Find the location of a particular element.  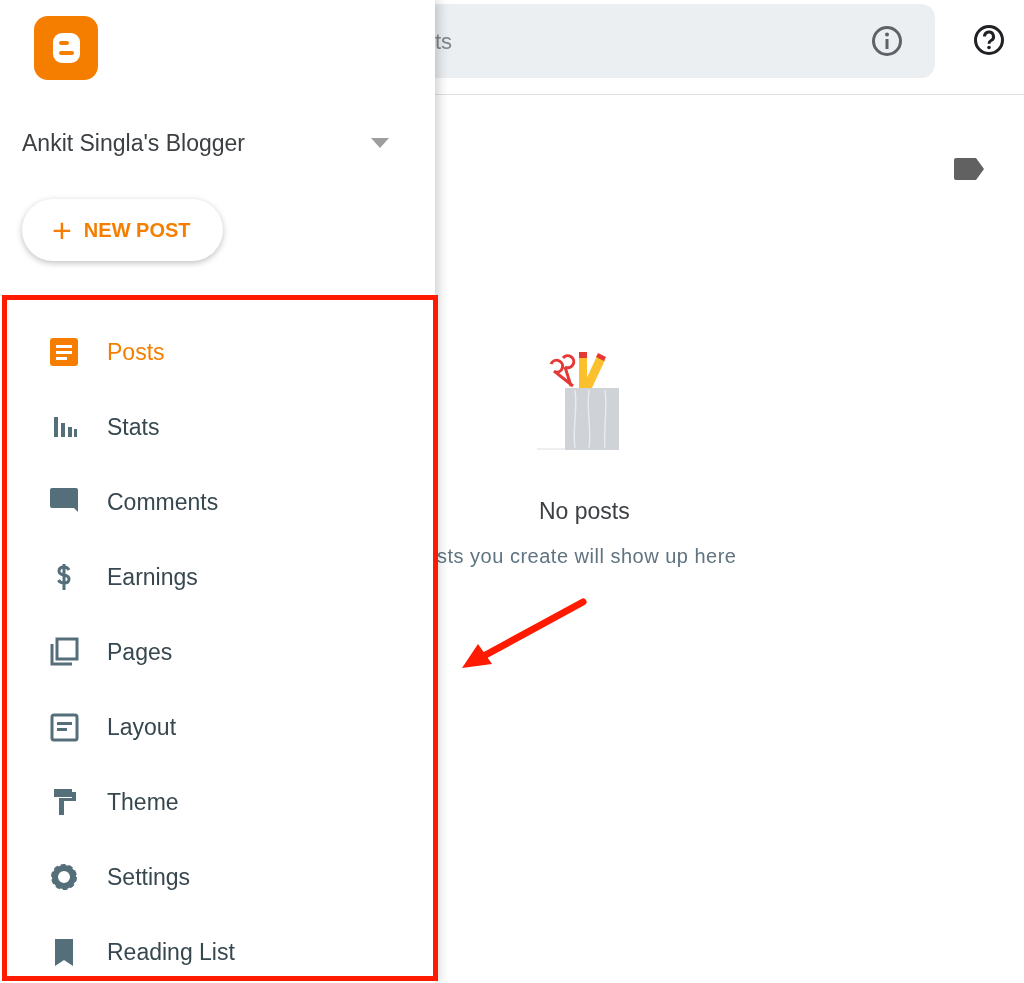

blog-name: Ankit Singla's Blogger is located at coordinates (133, 143).